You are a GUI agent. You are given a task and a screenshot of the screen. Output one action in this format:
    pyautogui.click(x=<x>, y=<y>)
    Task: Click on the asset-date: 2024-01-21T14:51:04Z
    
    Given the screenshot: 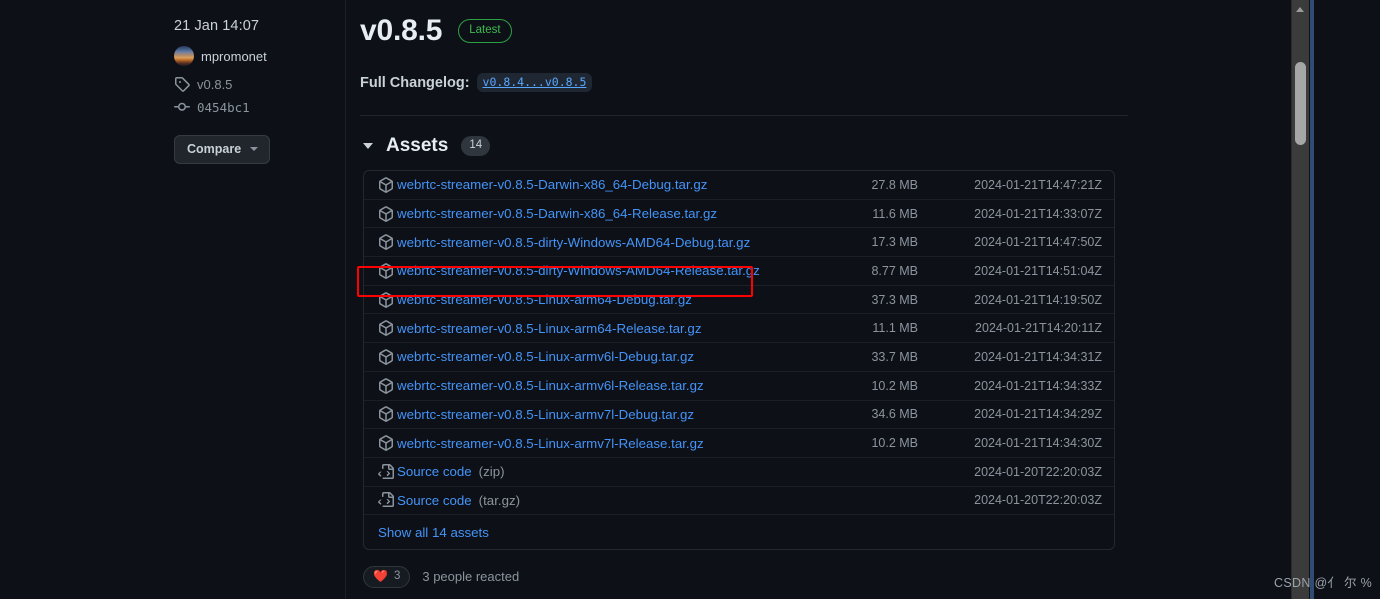 What is the action you would take?
    pyautogui.click(x=1038, y=270)
    